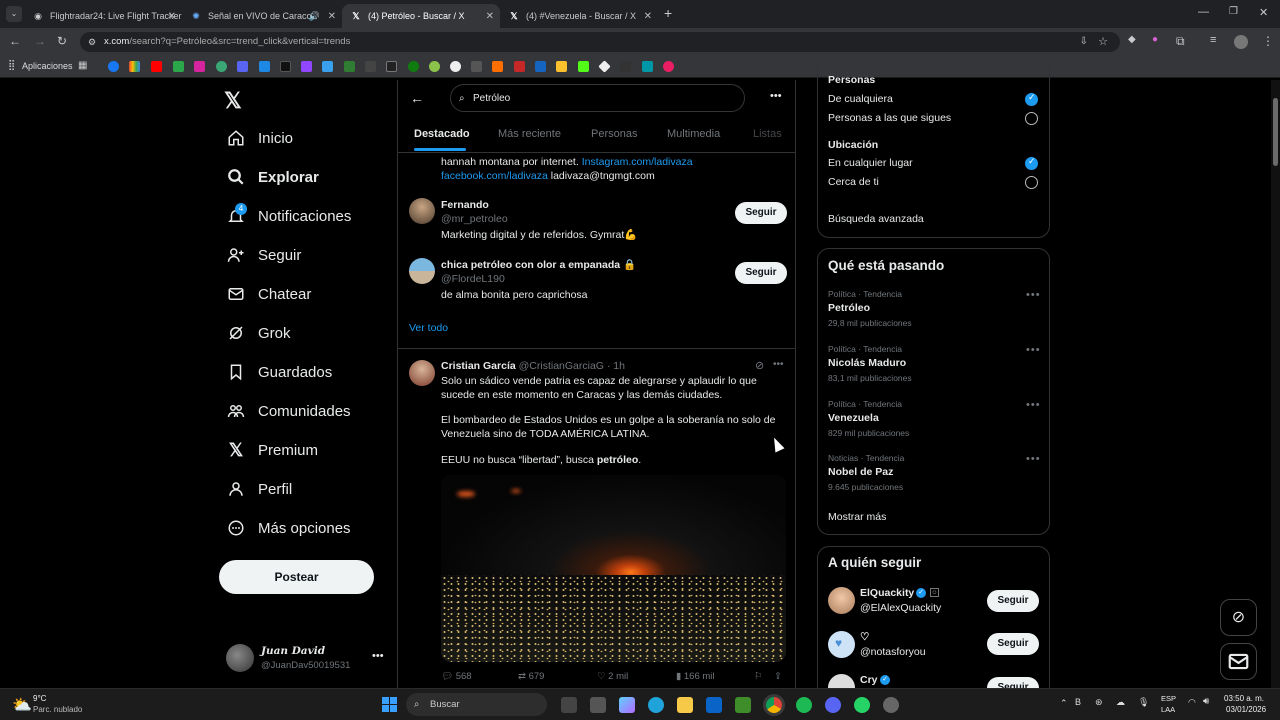  Describe the element at coordinates (860, 99) in the screenshot. I see `filter-option-label: De cualquiera` at that location.